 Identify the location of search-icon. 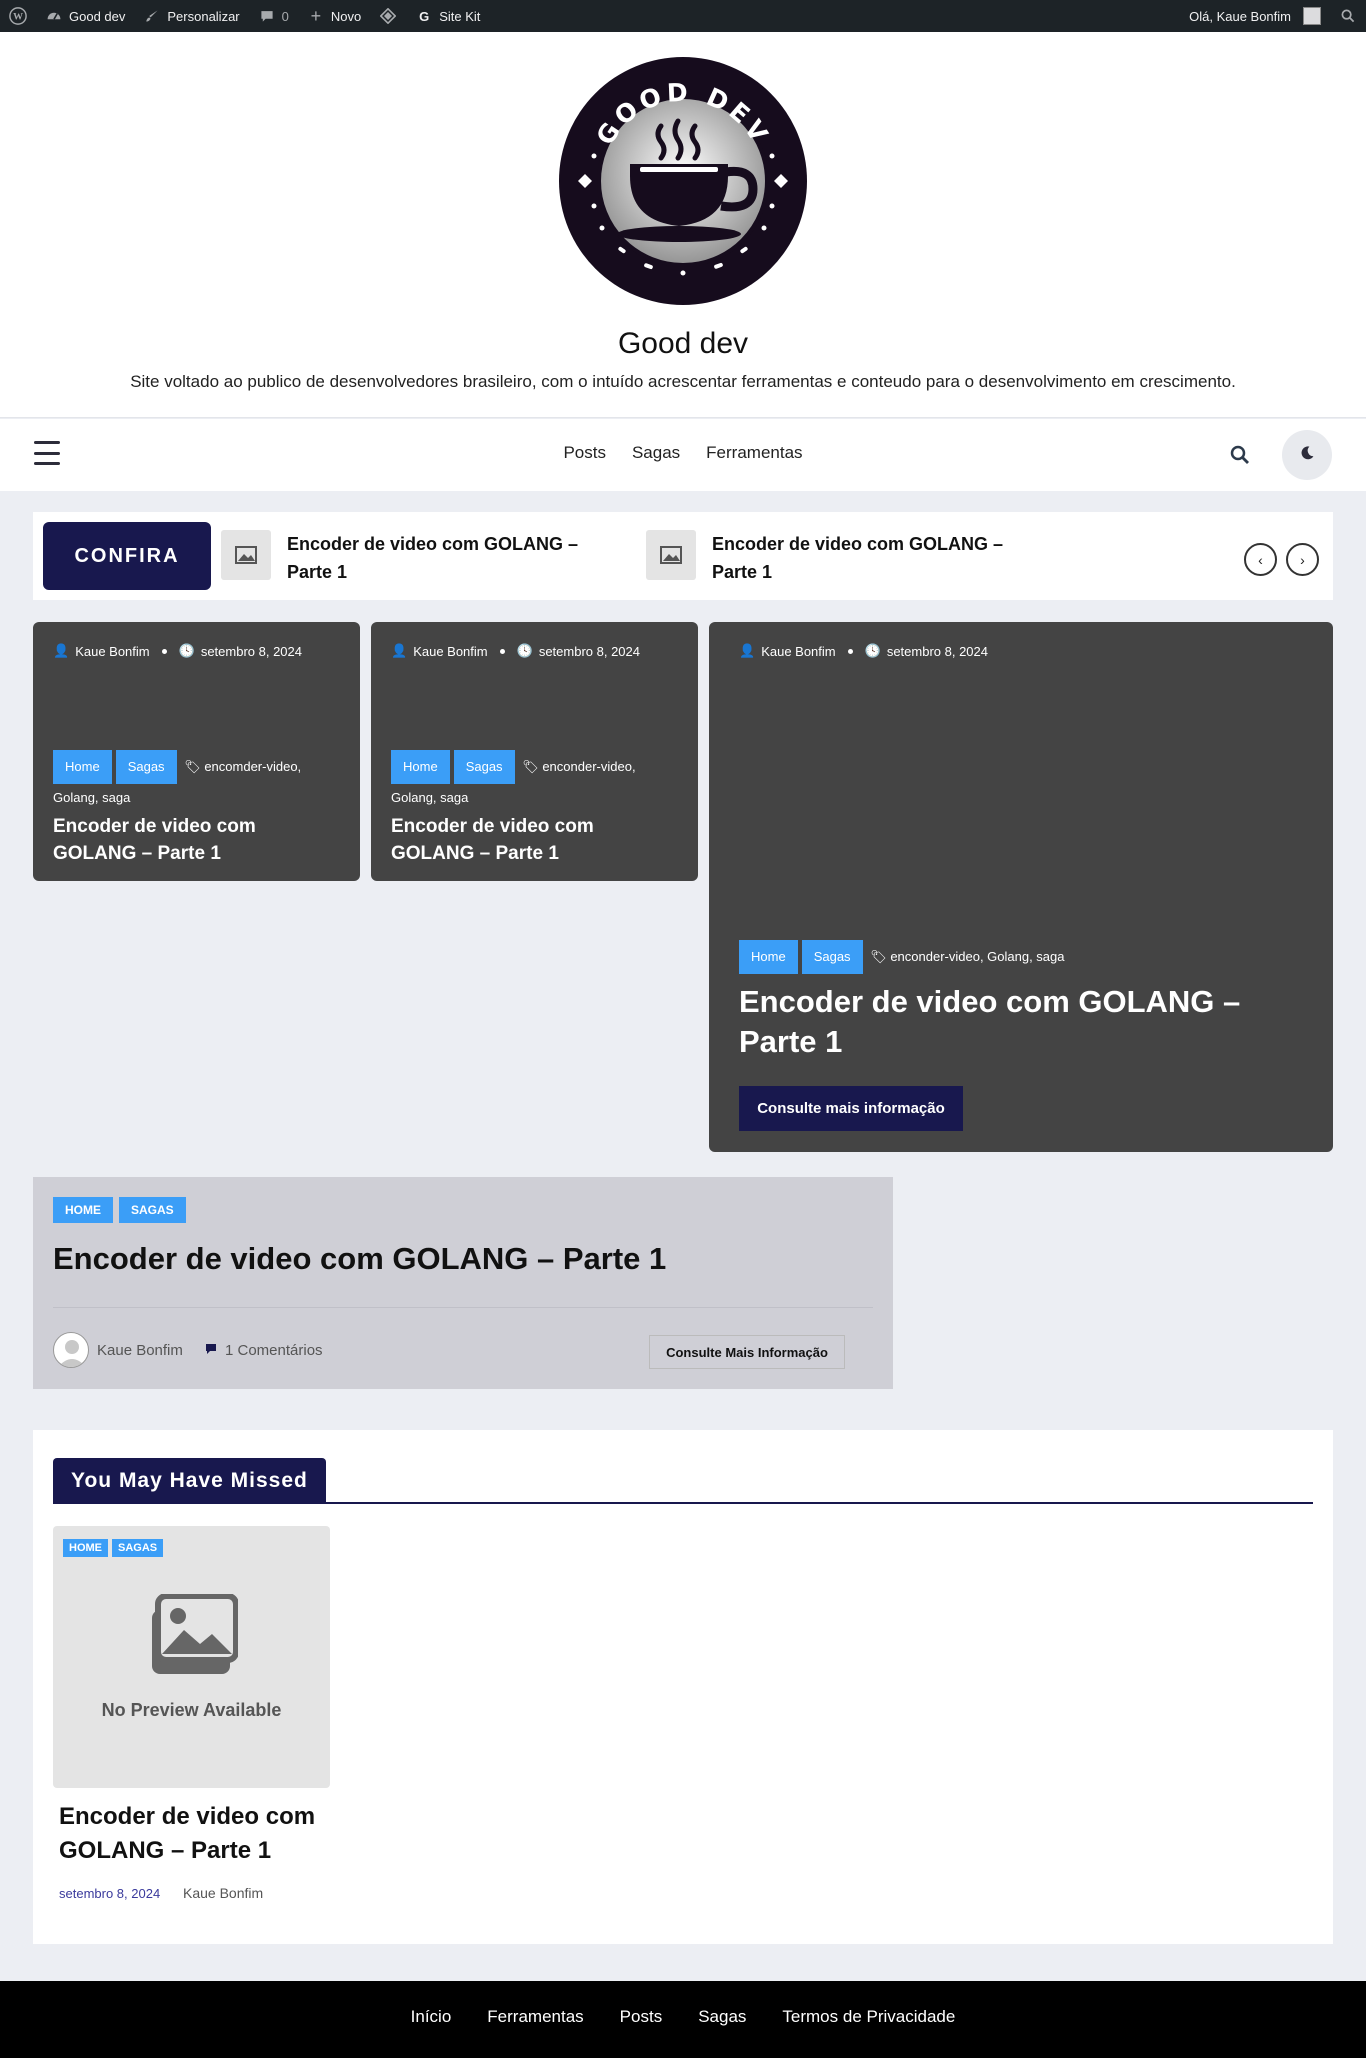
(1240, 455).